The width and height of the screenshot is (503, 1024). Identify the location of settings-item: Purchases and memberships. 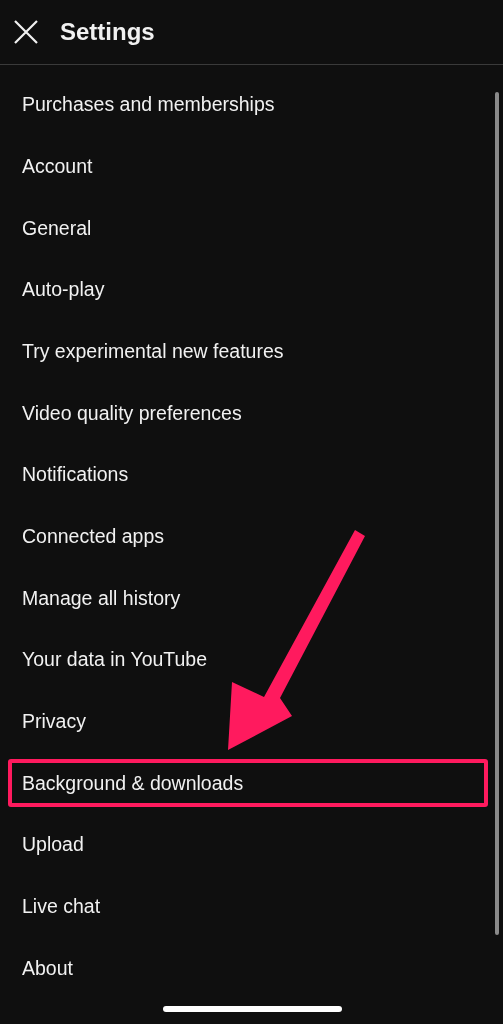
(148, 105).